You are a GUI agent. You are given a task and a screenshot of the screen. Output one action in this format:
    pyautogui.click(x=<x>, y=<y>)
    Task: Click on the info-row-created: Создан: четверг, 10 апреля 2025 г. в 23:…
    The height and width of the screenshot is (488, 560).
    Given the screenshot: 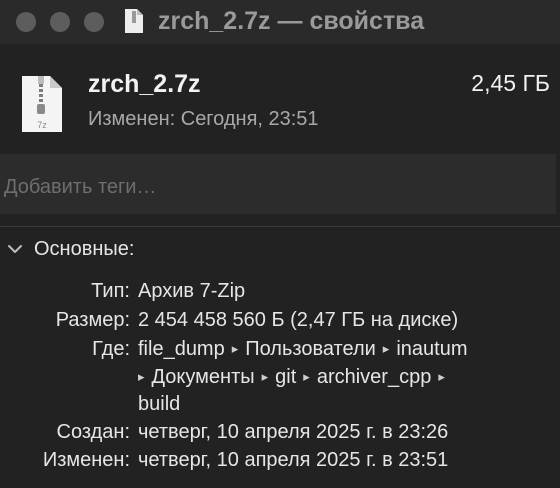 What is the action you would take?
    pyautogui.click(x=280, y=432)
    